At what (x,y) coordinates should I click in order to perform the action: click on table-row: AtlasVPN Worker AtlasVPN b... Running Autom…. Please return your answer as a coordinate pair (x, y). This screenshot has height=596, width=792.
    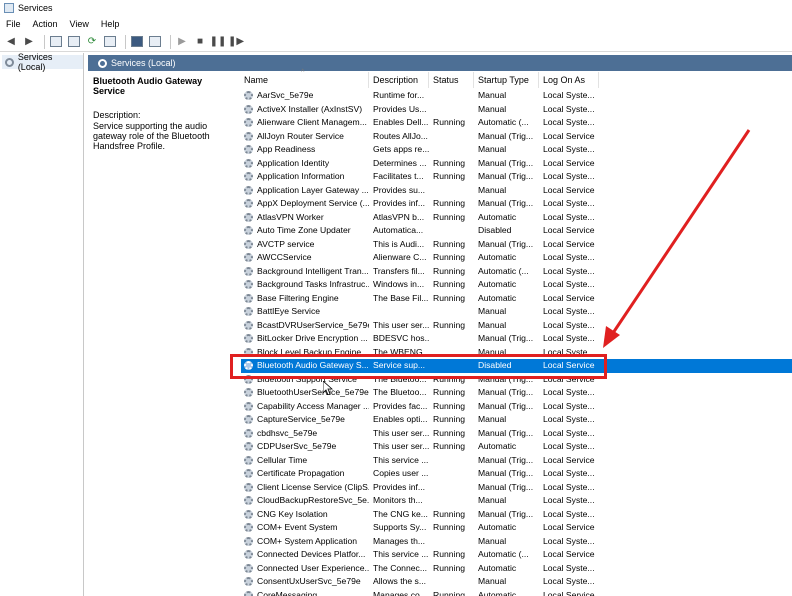
    Looking at the image, I should click on (516, 218).